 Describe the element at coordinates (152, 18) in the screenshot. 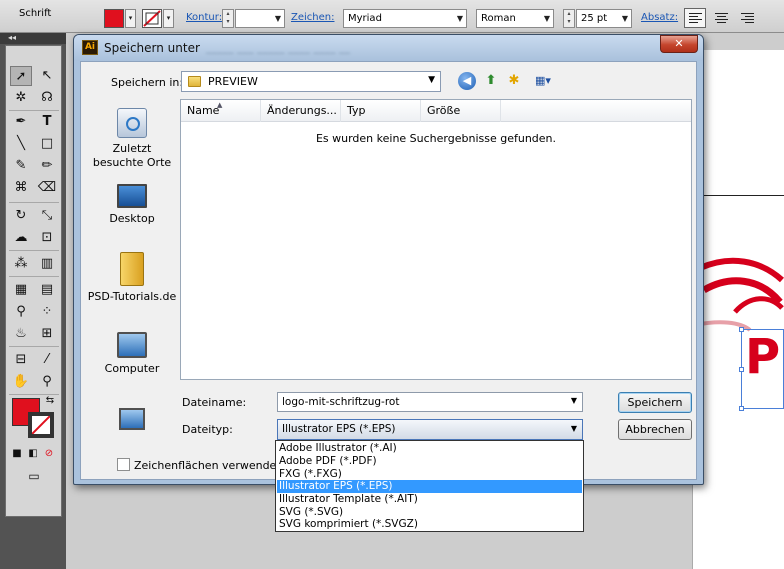

I see `stroke-none-swatch` at that location.